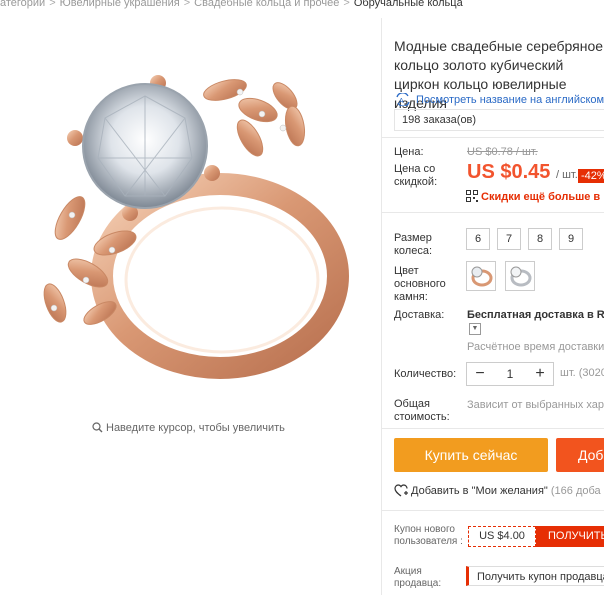 This screenshot has width=604, height=595. I want to click on total-label: Общая стоимость:, so click(422, 410).